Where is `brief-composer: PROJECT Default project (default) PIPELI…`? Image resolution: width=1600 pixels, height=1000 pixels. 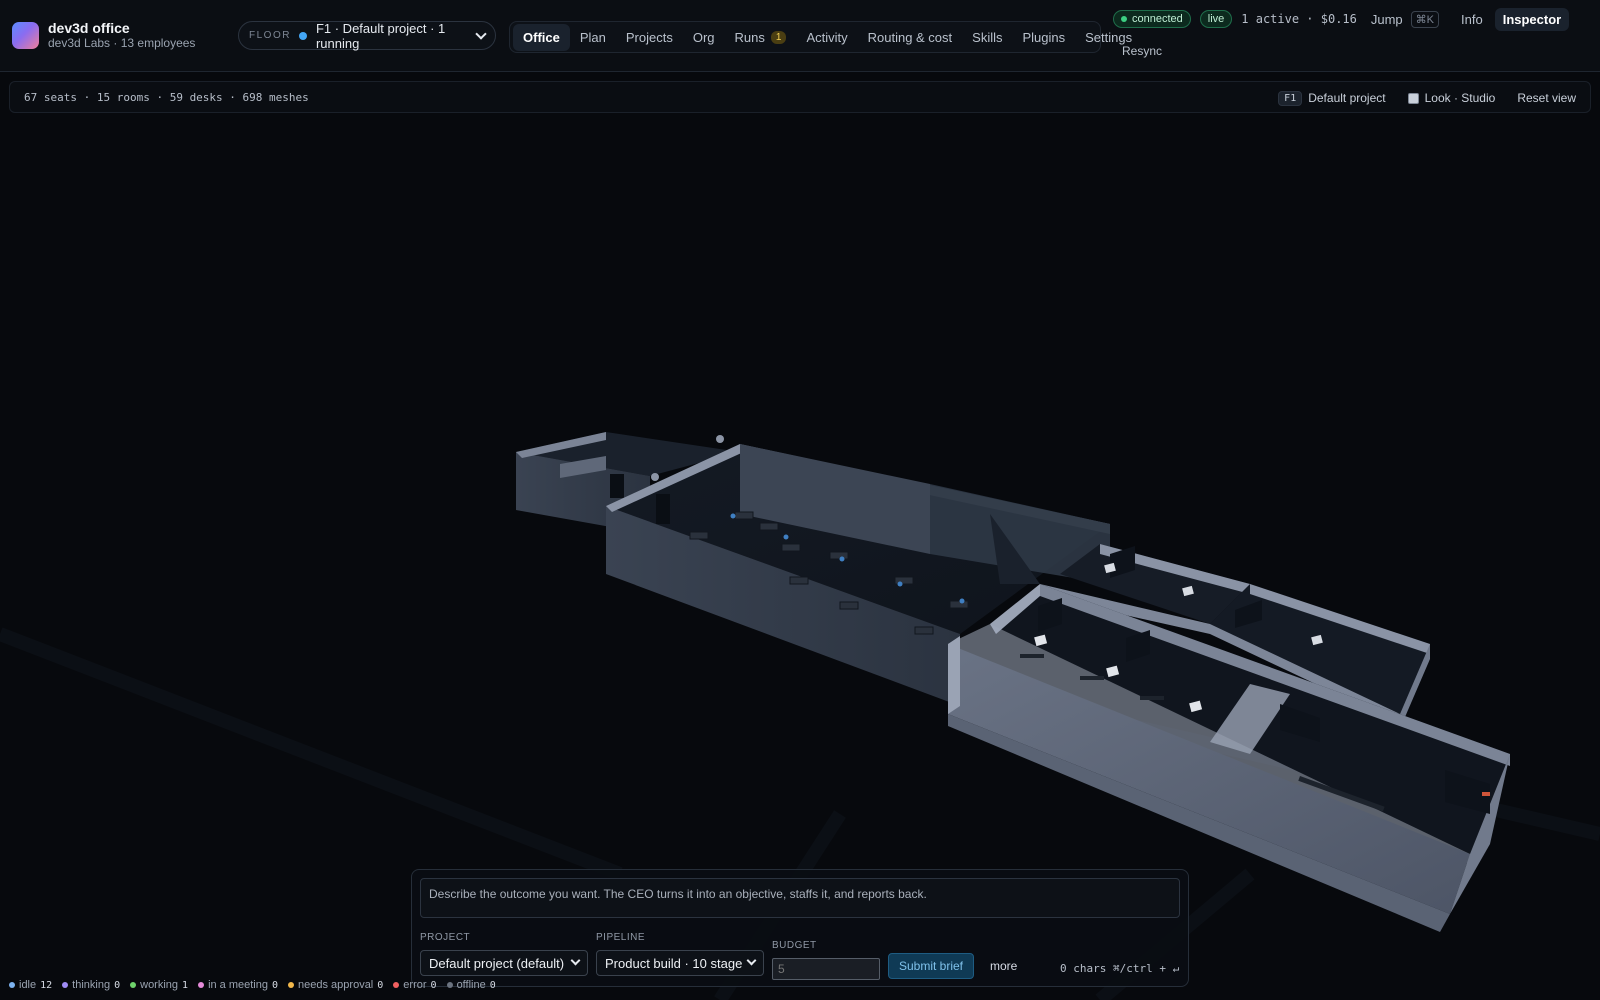 brief-composer: PROJECT Default project (default) PIPELI… is located at coordinates (800, 928).